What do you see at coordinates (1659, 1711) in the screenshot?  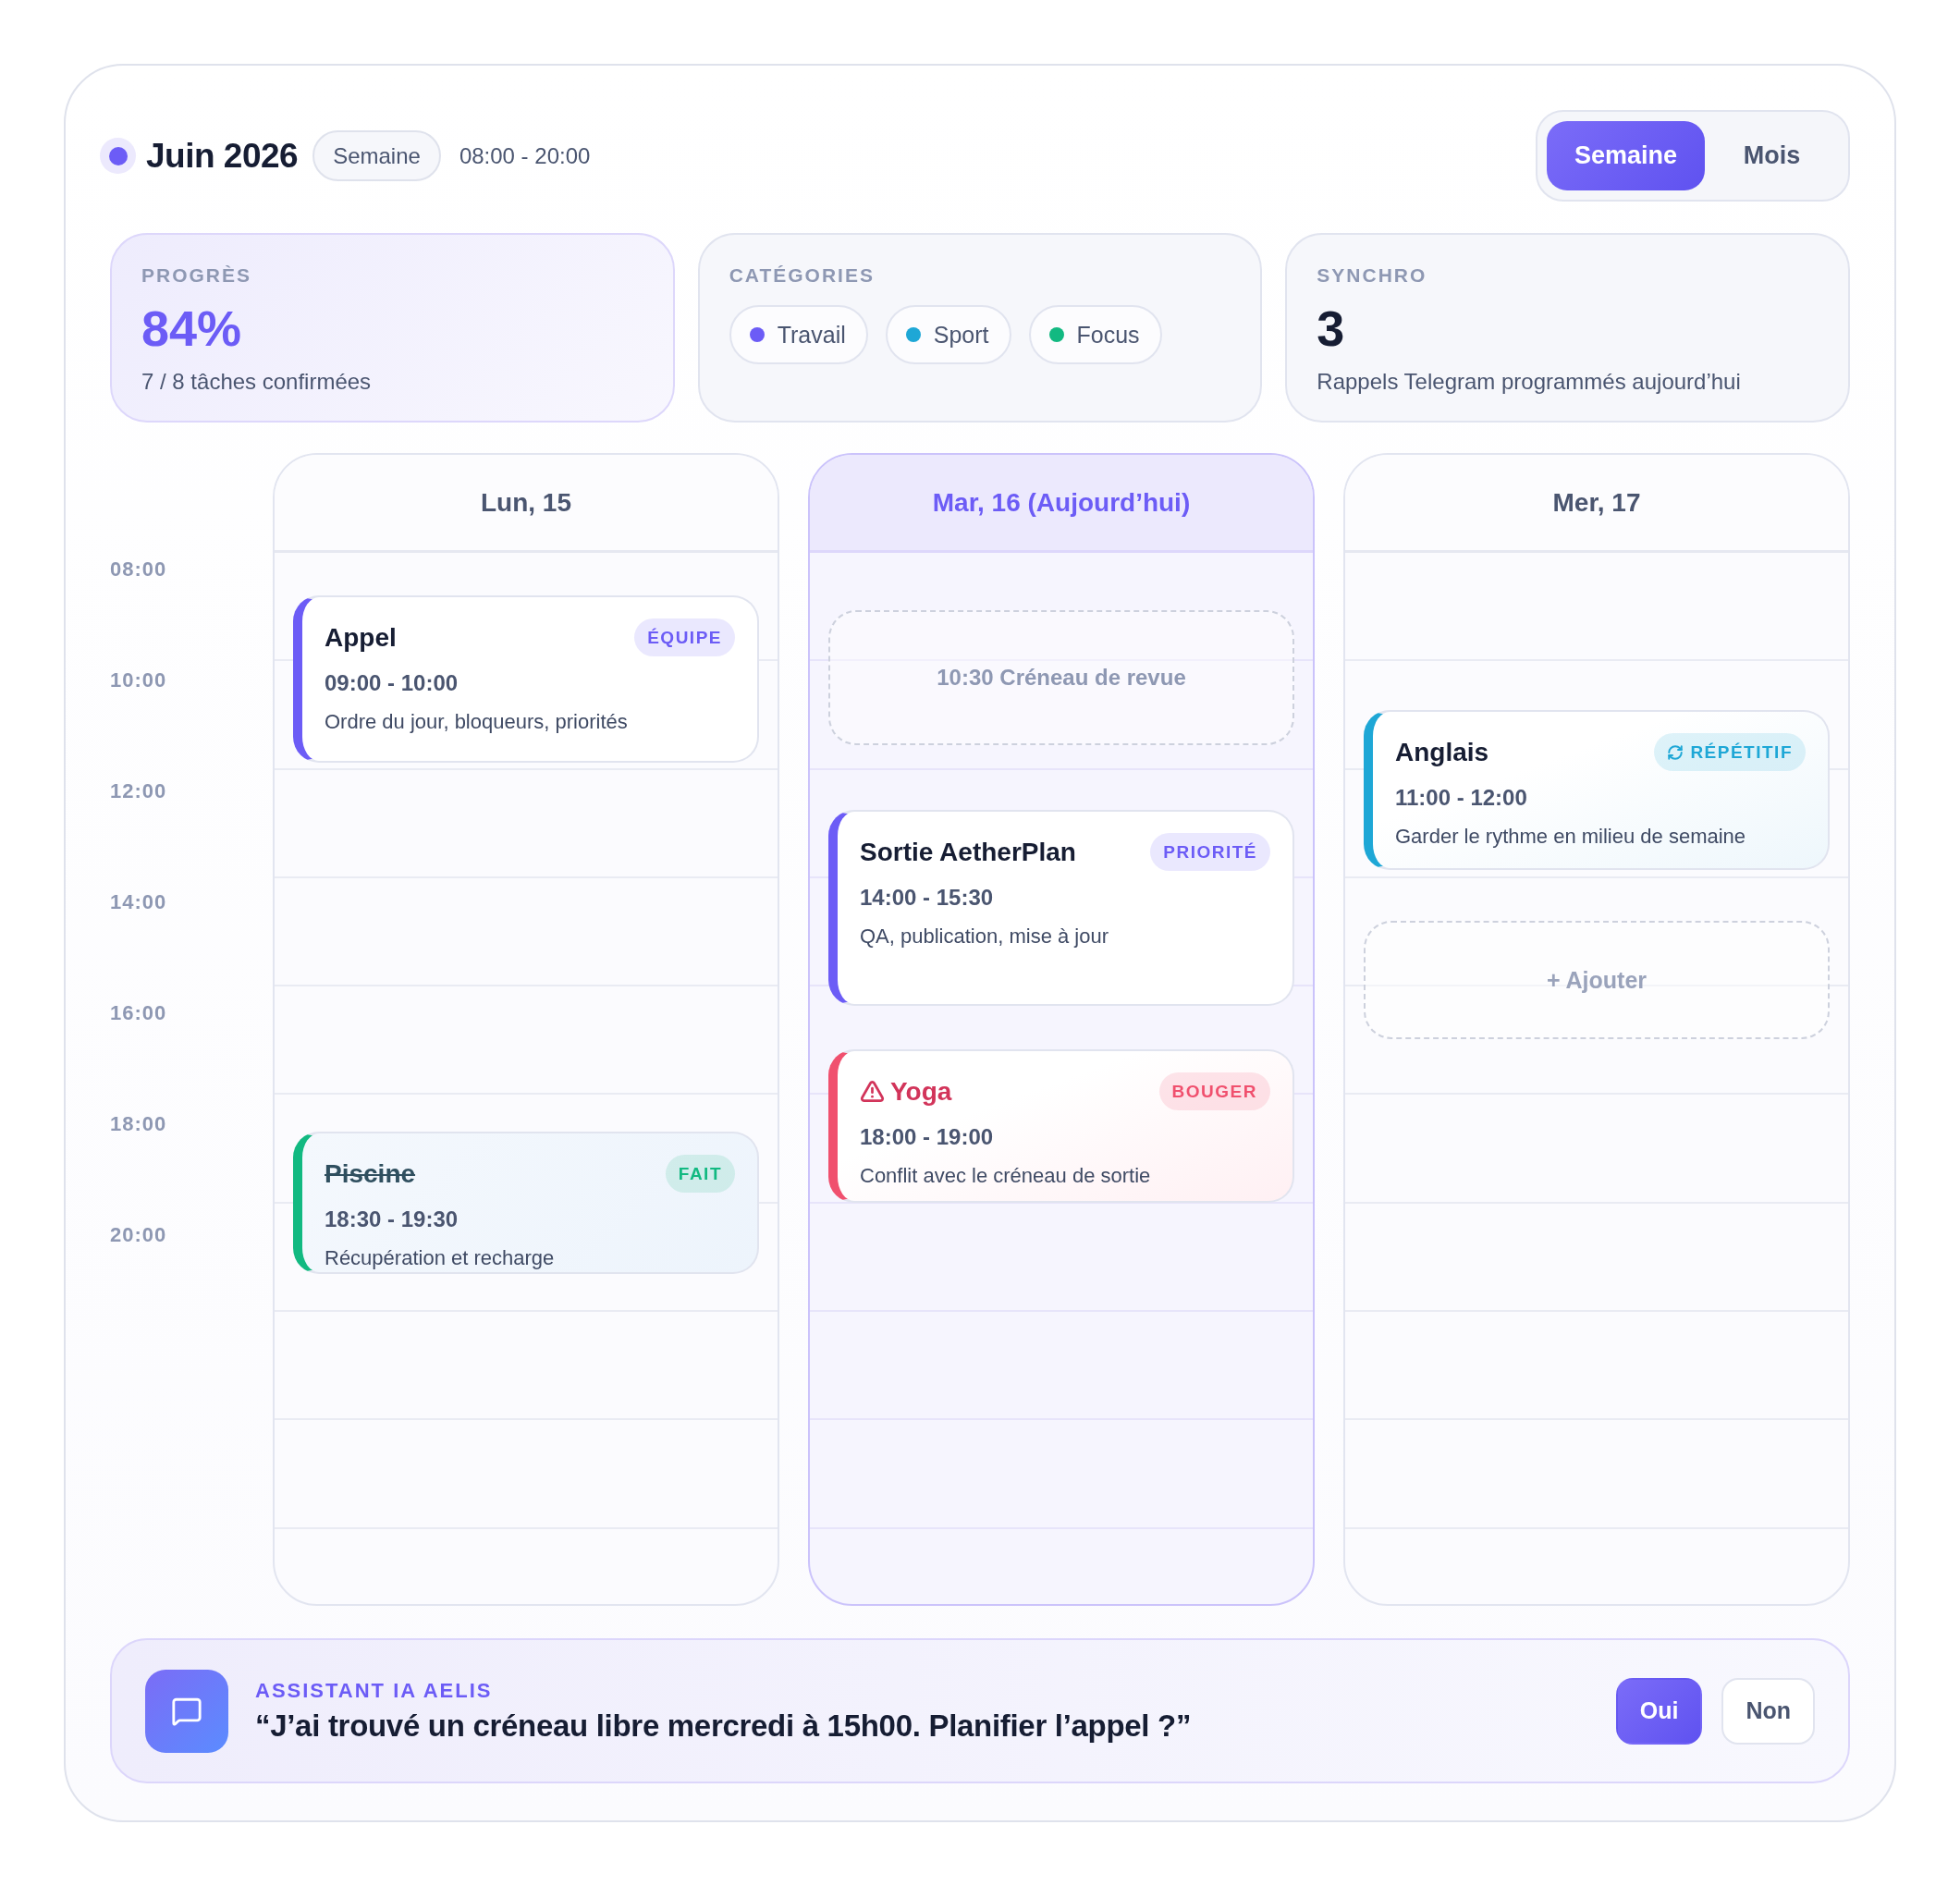 I see `confirm-button: Oui` at bounding box center [1659, 1711].